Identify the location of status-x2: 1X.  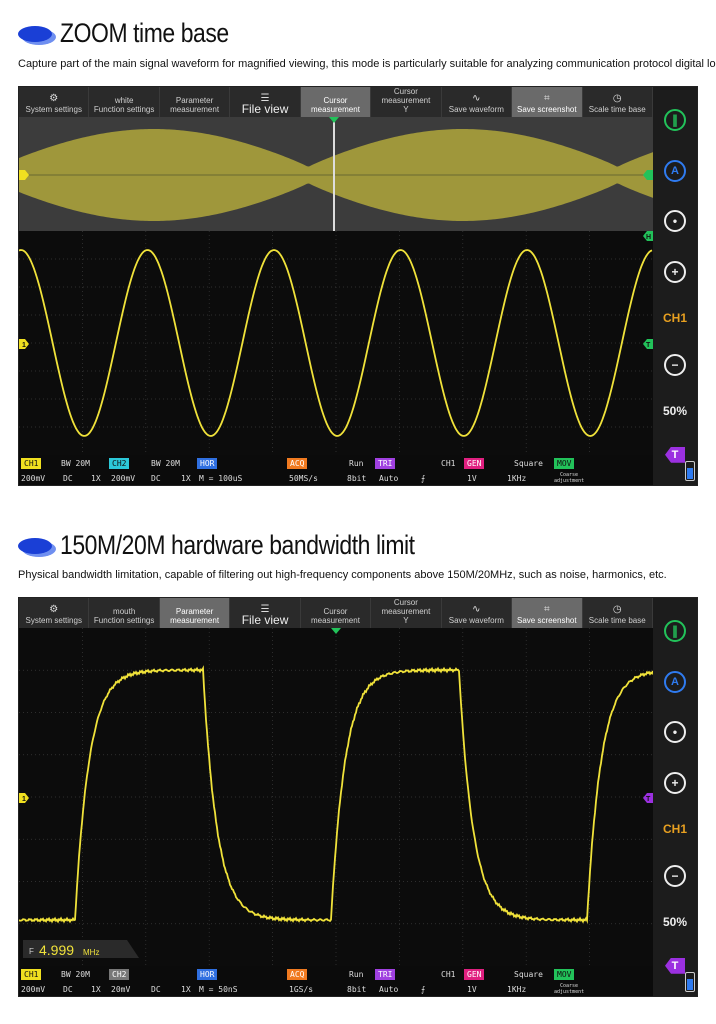
(186, 478).